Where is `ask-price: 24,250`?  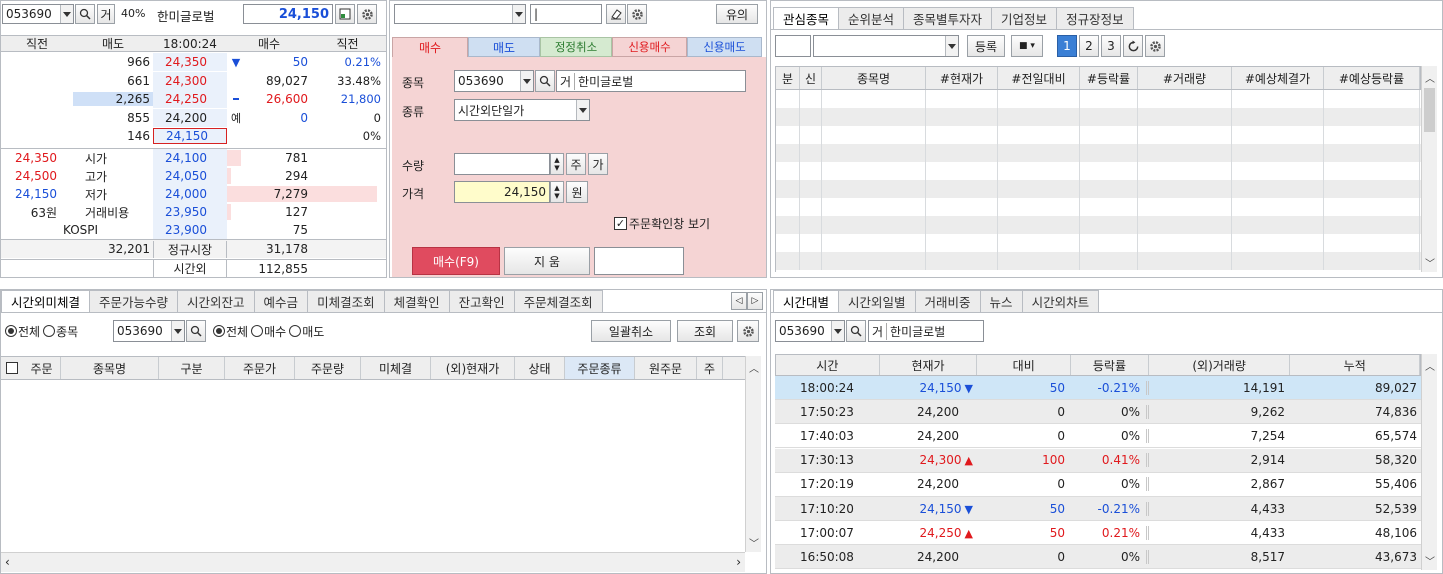
ask-price: 24,250 is located at coordinates (190, 99).